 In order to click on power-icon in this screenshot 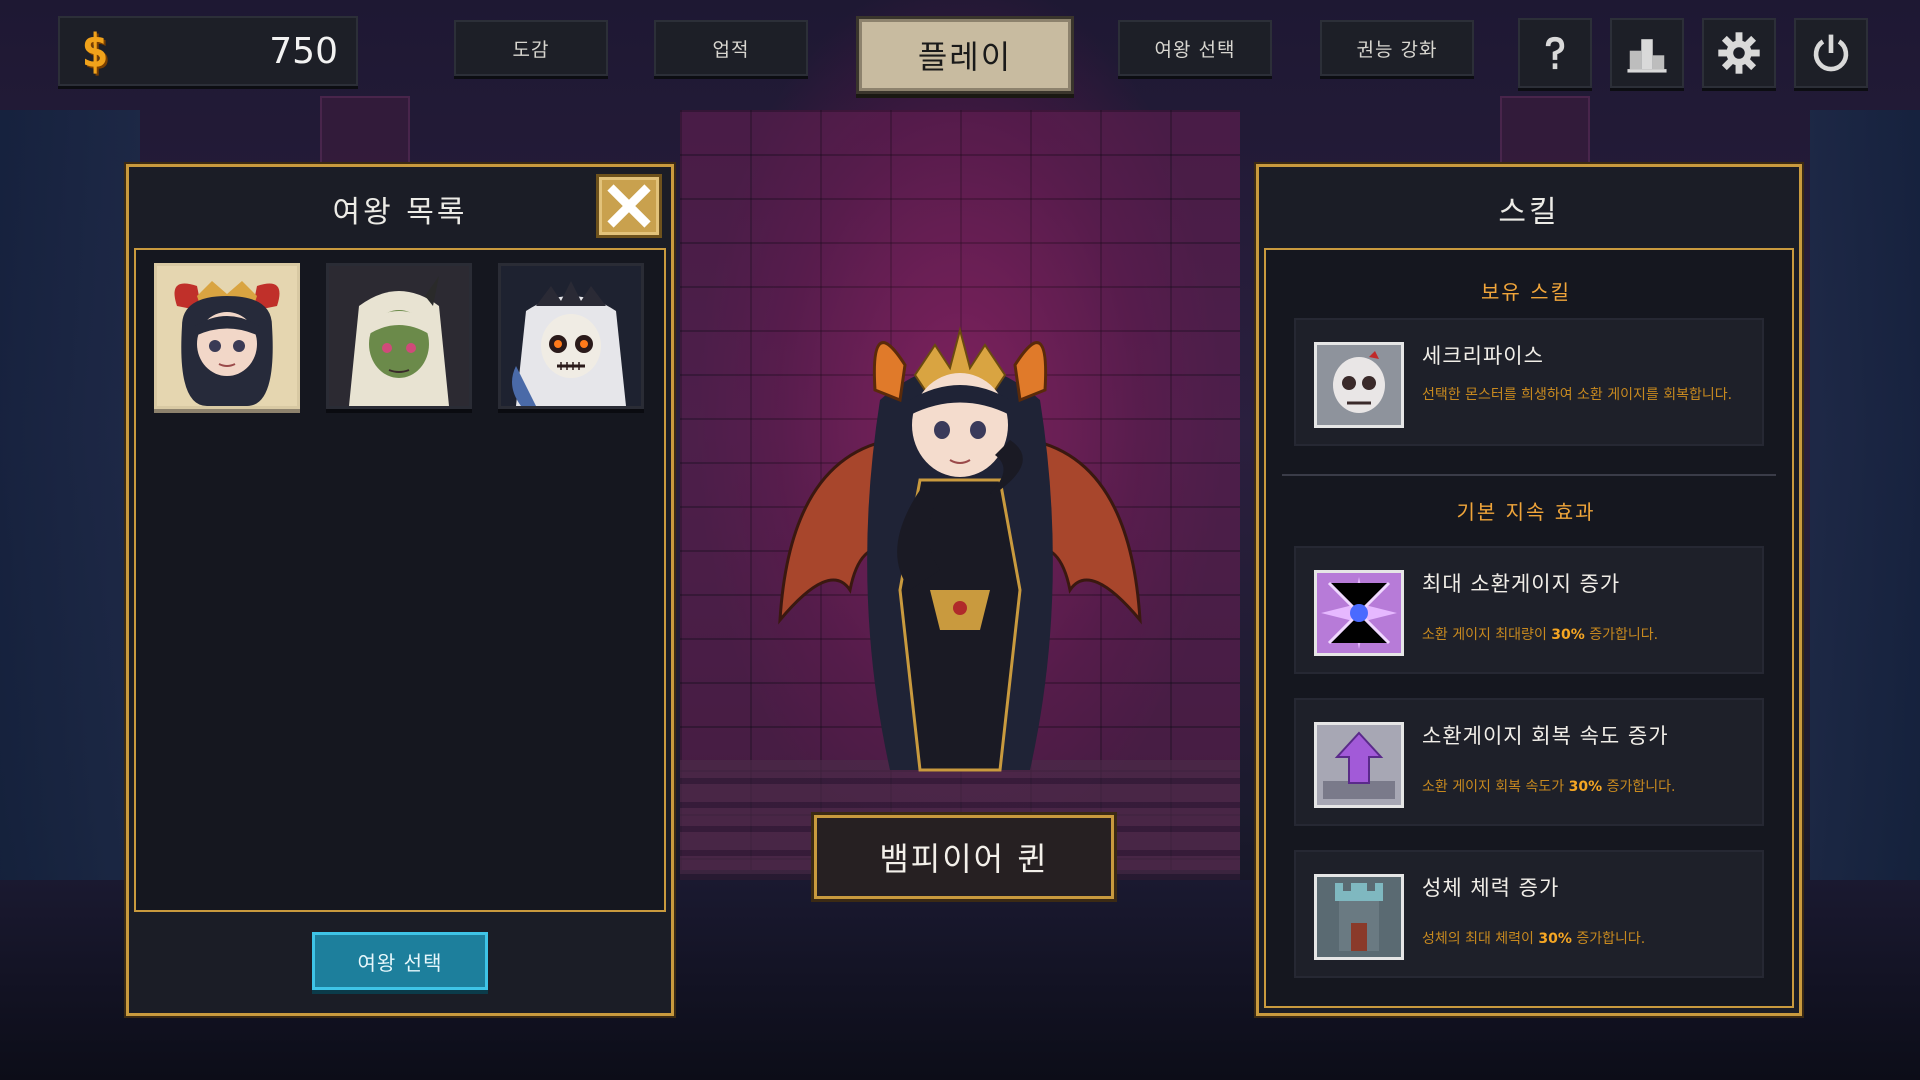, I will do `click(1831, 53)`.